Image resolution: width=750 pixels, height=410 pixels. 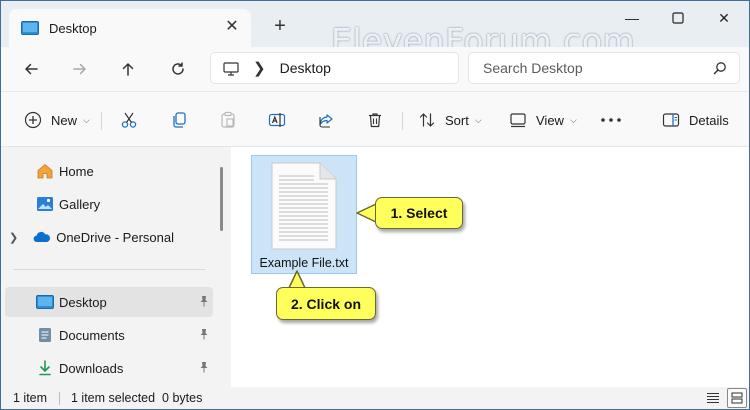 What do you see at coordinates (80, 204) in the screenshot?
I see `sidebar-item-label: Gallery` at bounding box center [80, 204].